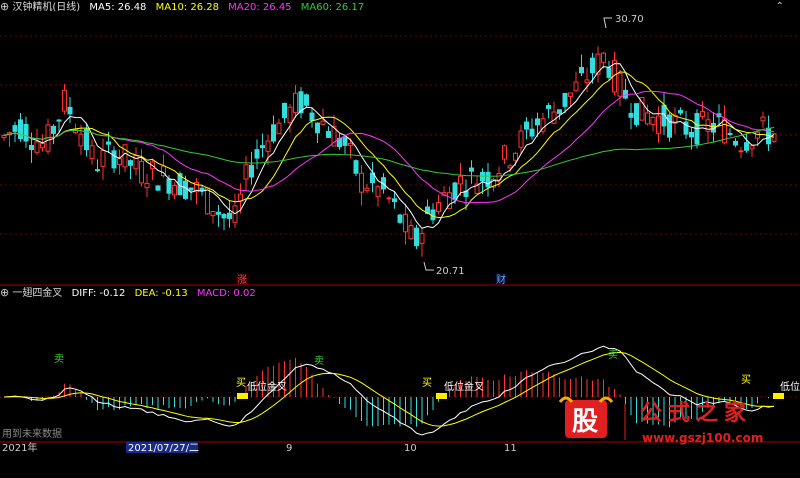  I want to click on ma20-legend: MA20: 26.45, so click(260, 7).